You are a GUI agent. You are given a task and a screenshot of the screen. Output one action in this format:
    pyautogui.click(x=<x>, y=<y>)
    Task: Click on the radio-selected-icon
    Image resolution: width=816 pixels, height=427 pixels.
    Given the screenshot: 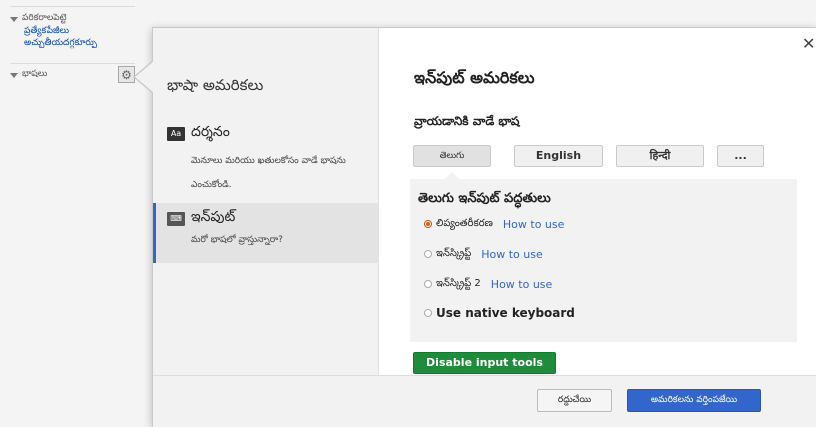 What is the action you would take?
    pyautogui.click(x=428, y=224)
    